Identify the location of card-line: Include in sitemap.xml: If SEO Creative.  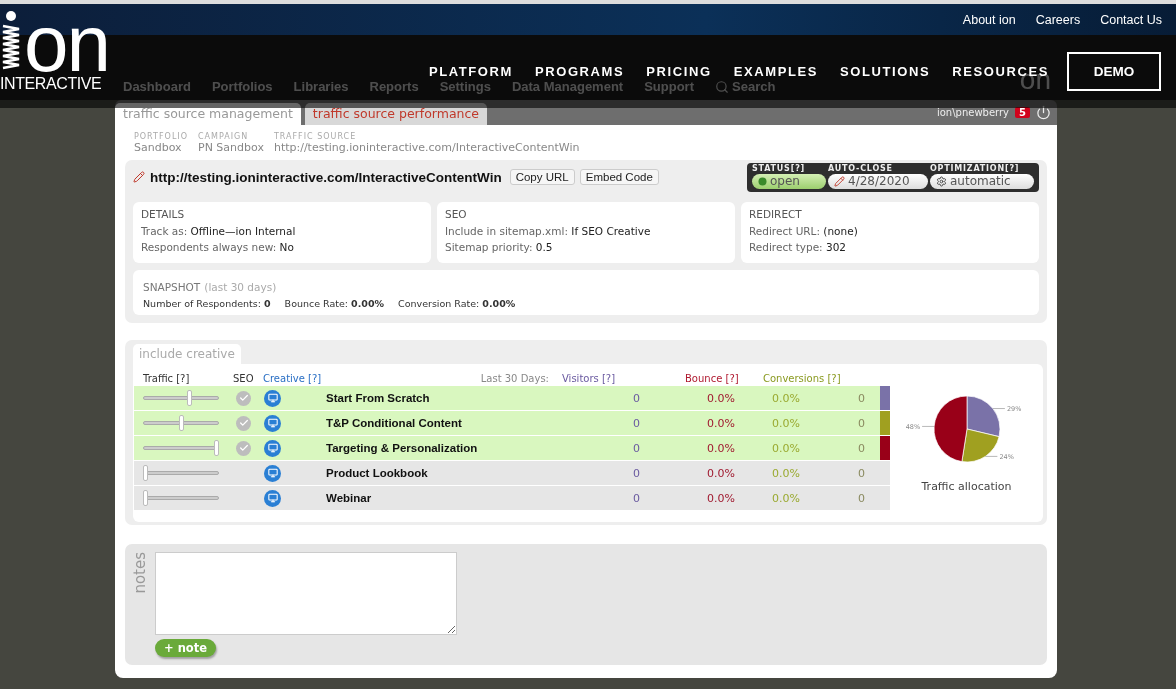
(548, 231).